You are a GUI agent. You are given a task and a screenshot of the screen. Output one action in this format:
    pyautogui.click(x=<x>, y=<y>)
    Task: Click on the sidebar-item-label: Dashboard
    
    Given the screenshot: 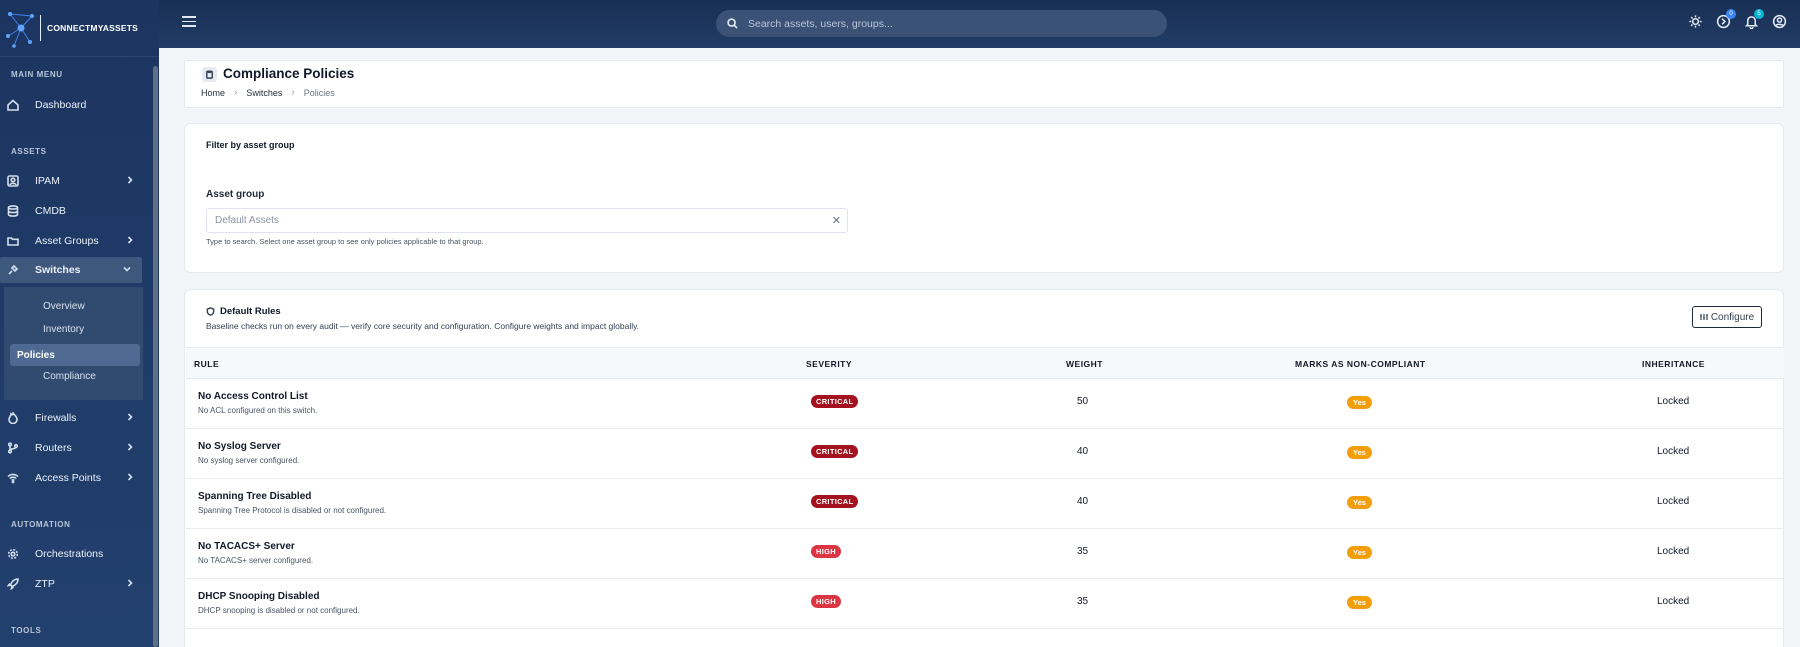 What is the action you would take?
    pyautogui.click(x=61, y=105)
    